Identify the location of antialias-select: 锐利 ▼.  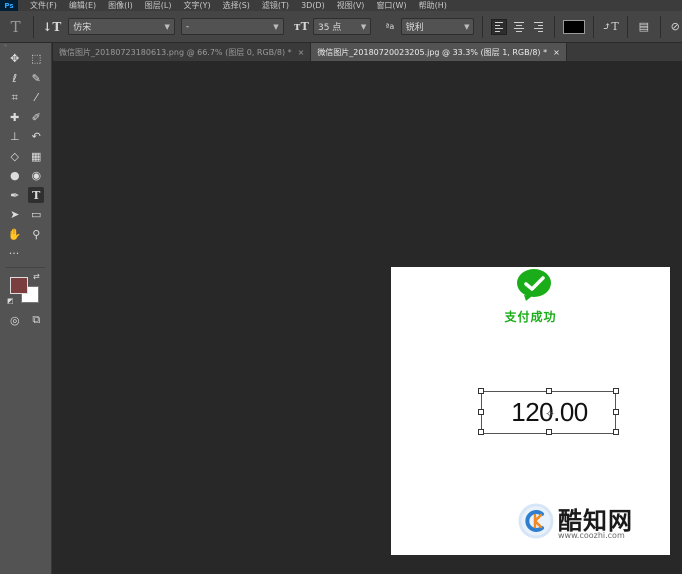
(437, 26).